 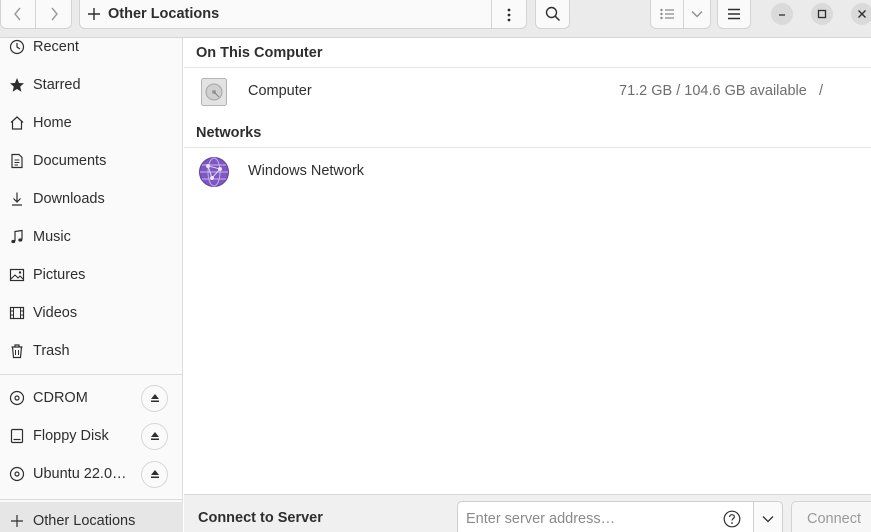 I want to click on sidebar-item-label: Floppy Disk, so click(x=71, y=436).